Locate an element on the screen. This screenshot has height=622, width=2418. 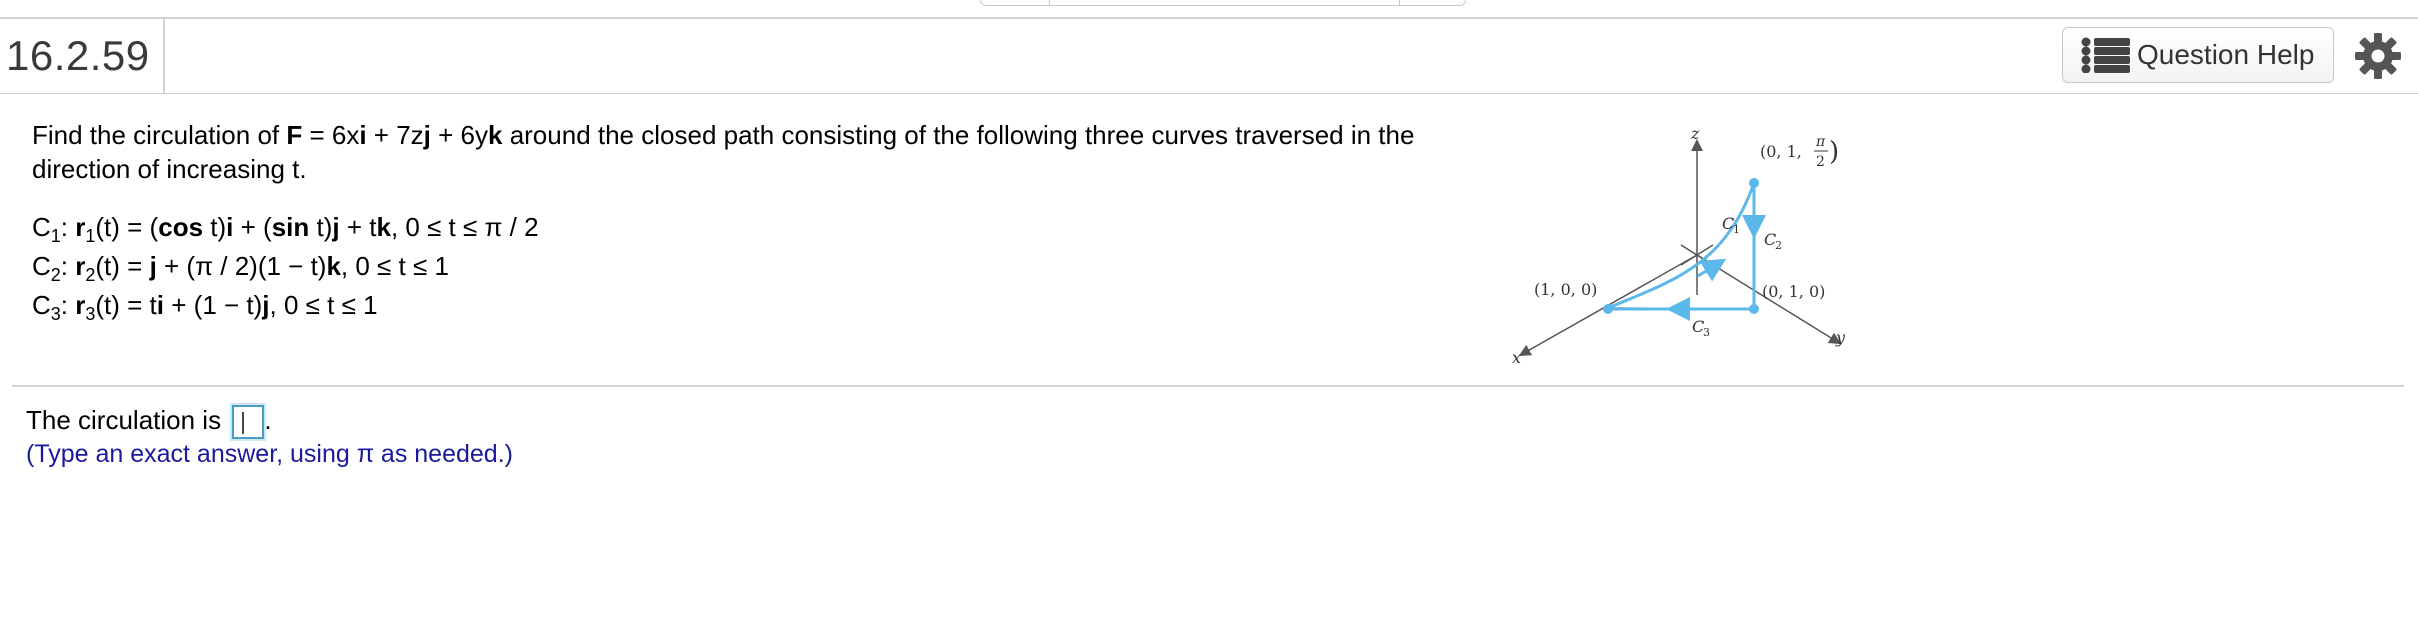
field-term-3: + 6y is located at coordinates (459, 135).